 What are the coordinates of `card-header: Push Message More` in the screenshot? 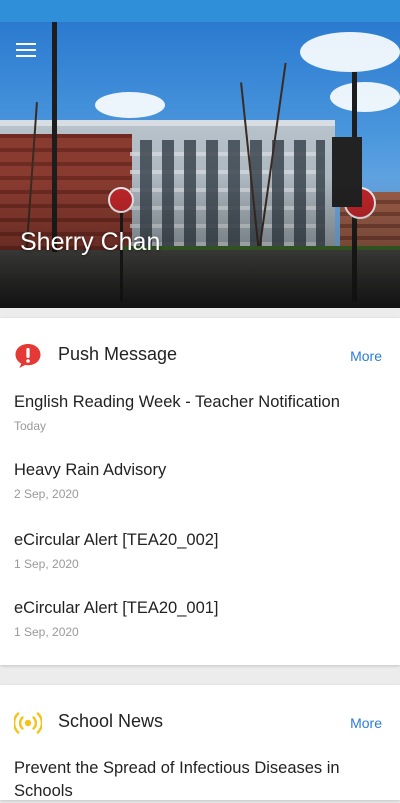 It's located at (200, 355).